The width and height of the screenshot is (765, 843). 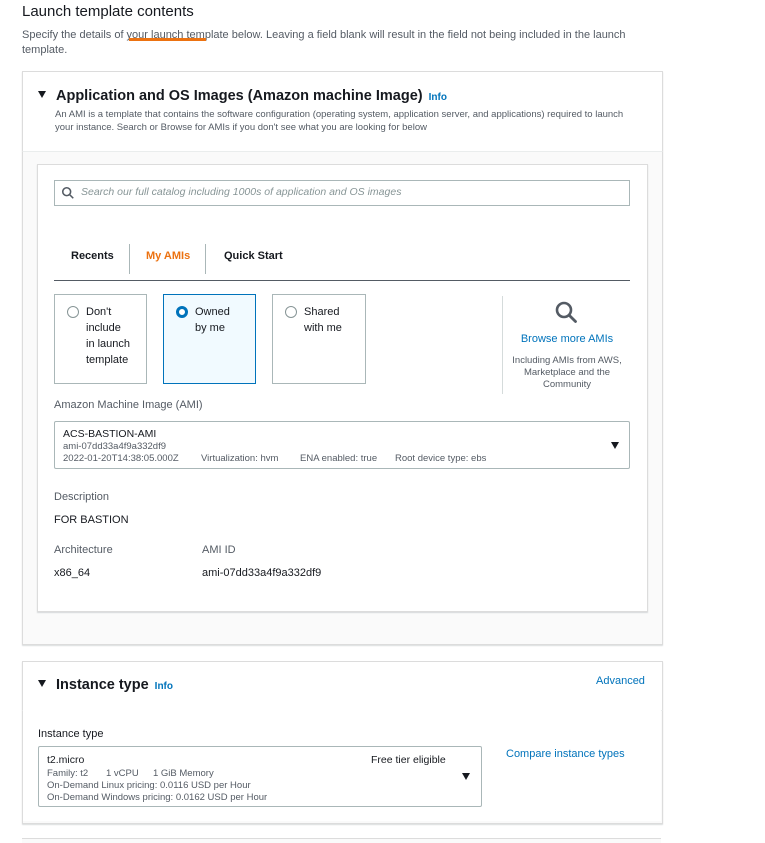 What do you see at coordinates (128, 405) in the screenshot?
I see `ami-field-label: Amazon Machine Image (AMI)` at bounding box center [128, 405].